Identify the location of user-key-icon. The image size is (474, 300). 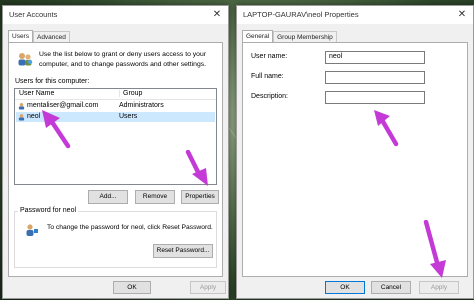
(32, 230).